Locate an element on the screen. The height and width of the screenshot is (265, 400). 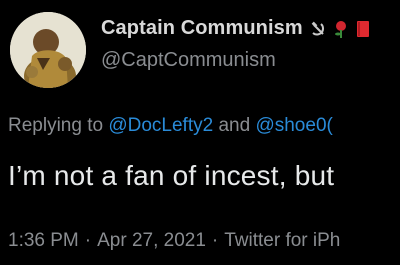
tweet-source: Twitter for iPh is located at coordinates (282, 240).